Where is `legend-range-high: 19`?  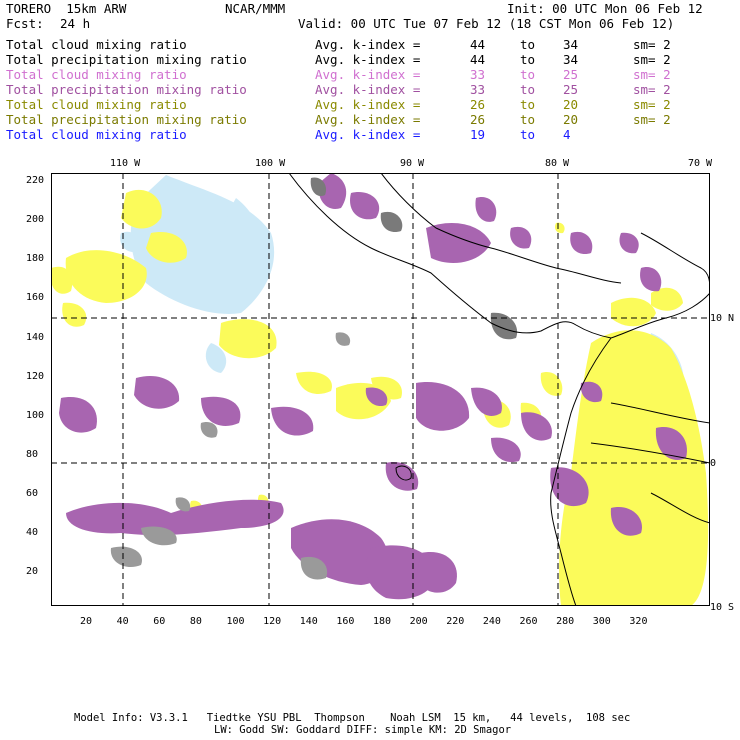
legend-range-high: 19 is located at coordinates (478, 134).